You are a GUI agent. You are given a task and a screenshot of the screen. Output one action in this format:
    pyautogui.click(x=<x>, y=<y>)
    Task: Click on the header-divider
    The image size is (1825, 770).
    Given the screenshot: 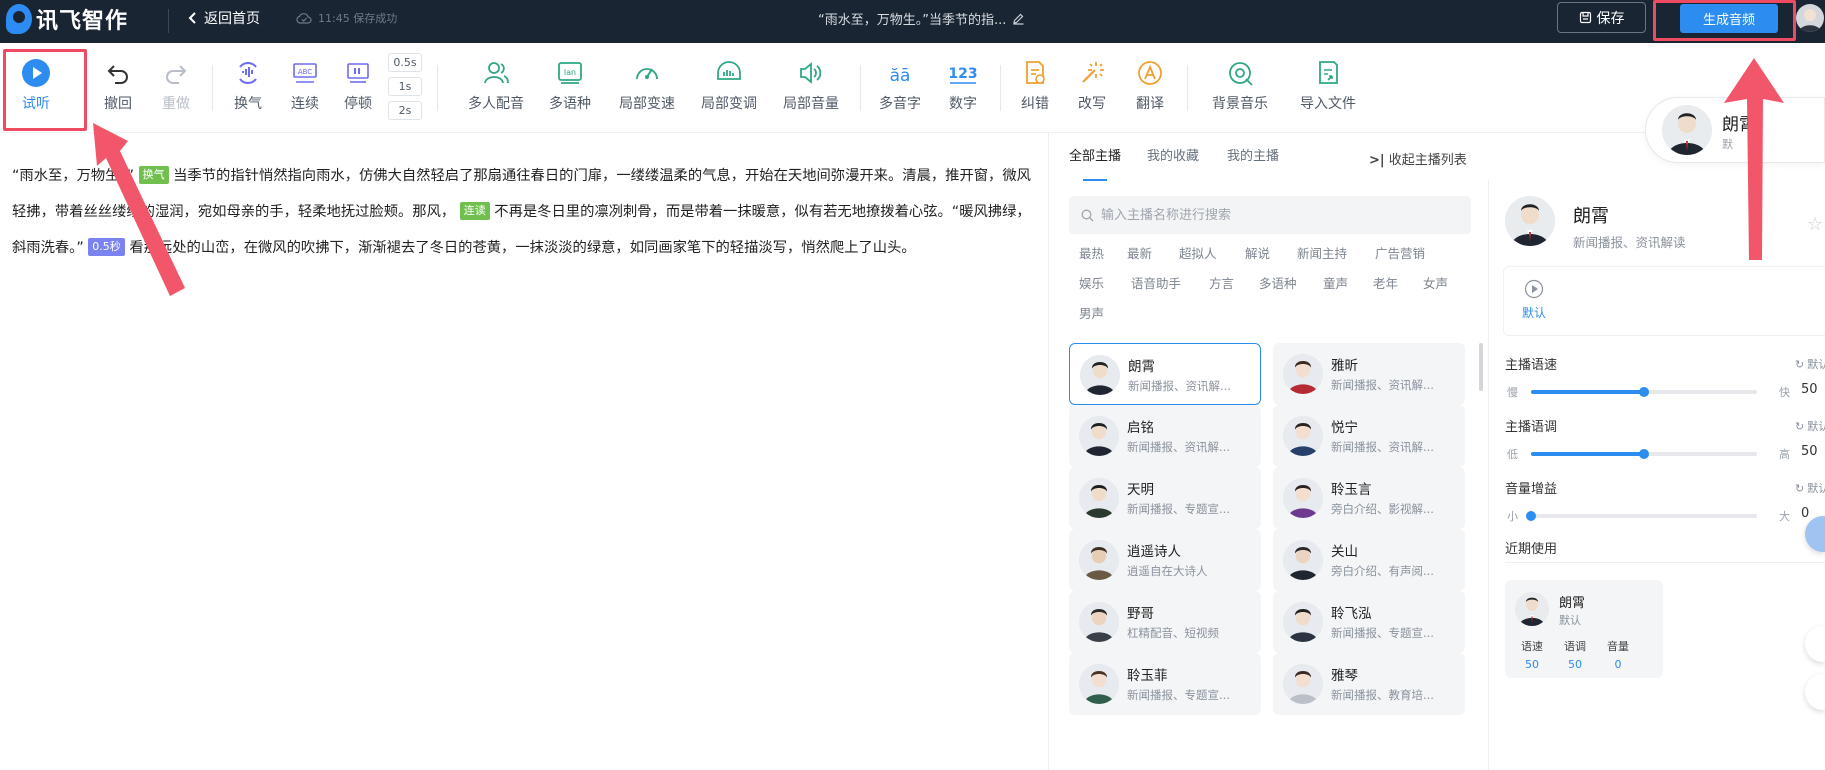 What is the action you would take?
    pyautogui.click(x=168, y=21)
    